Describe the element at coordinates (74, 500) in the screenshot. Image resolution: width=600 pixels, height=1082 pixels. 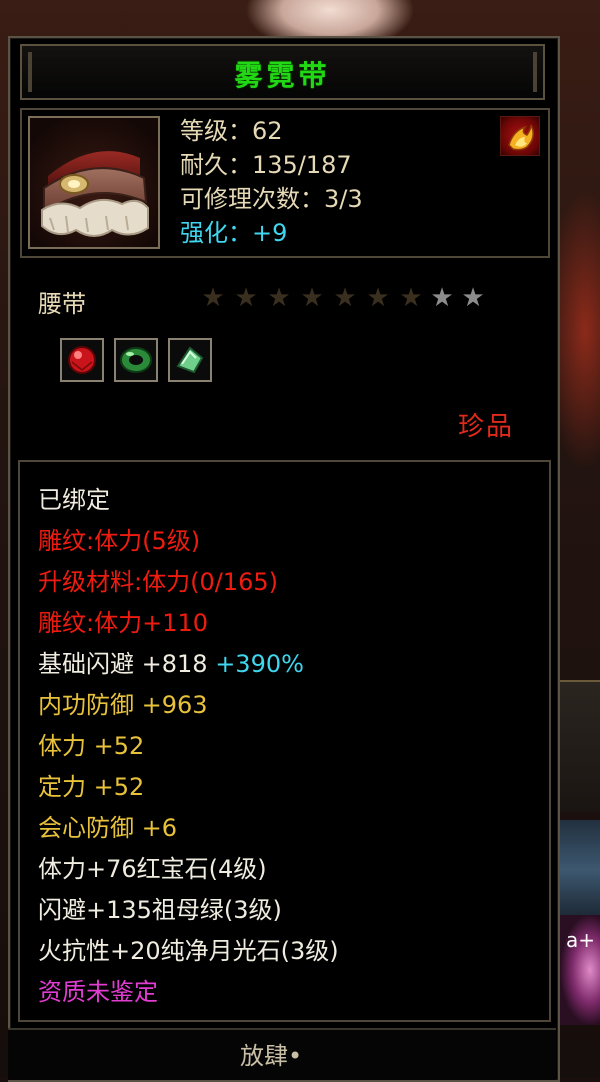
I see `bound-status: 已绑定` at that location.